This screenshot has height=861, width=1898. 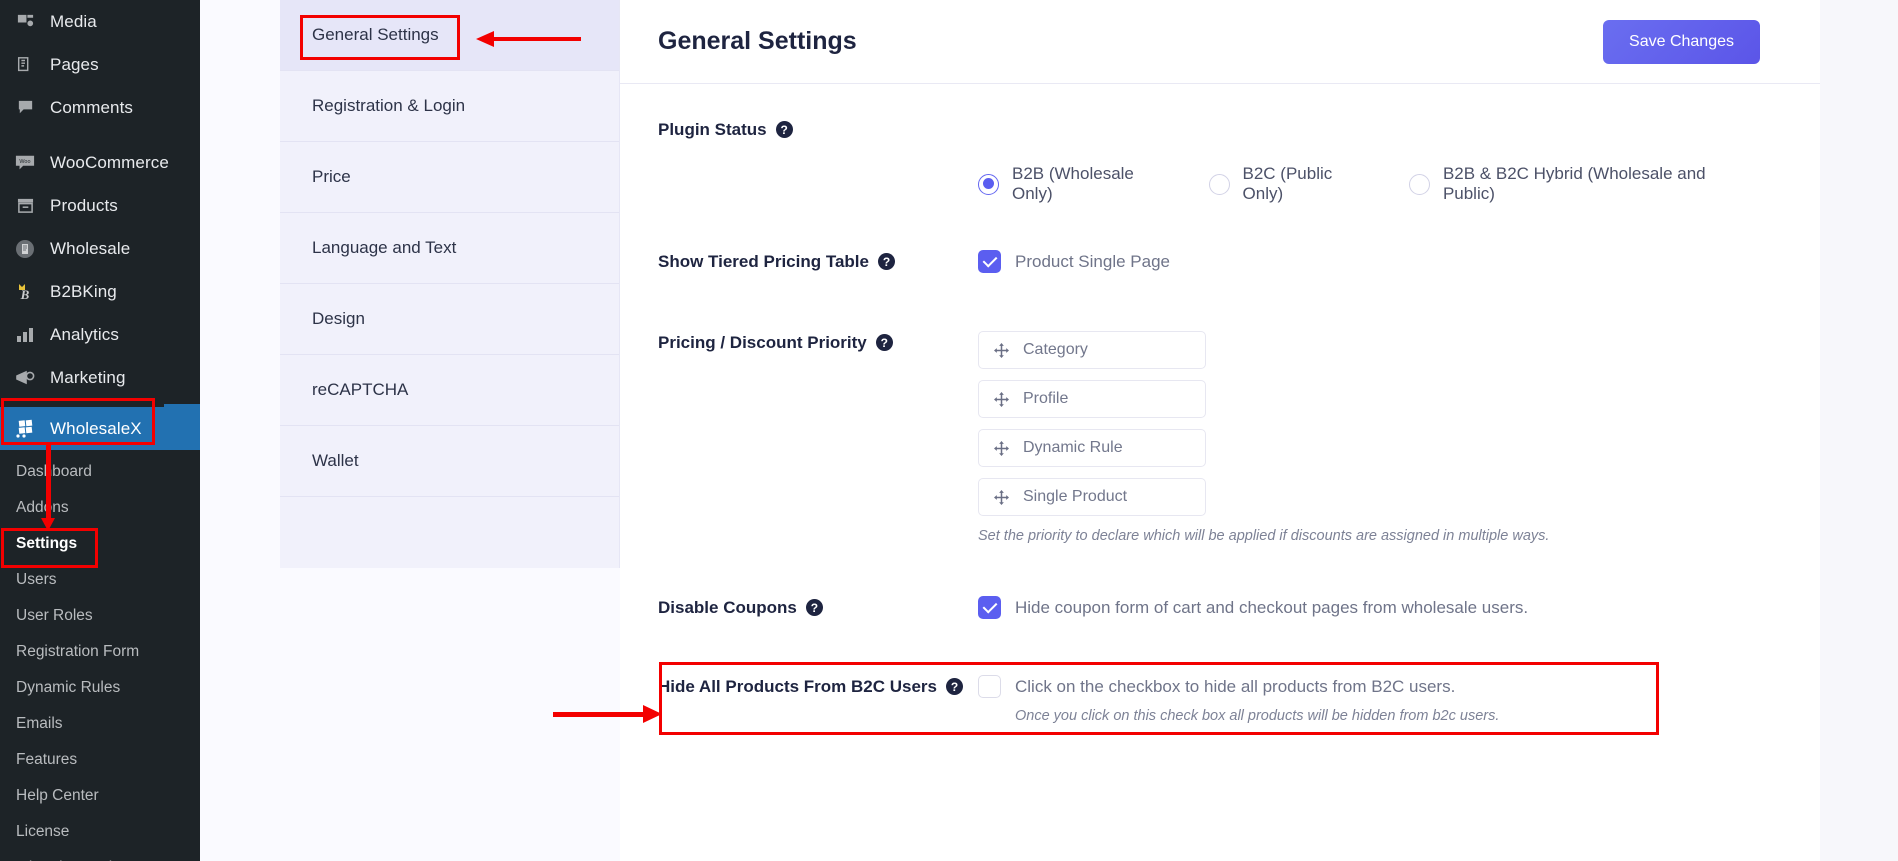 I want to click on sidebar-item-woocommerce: Woo WooCommerce, so click(x=100, y=162).